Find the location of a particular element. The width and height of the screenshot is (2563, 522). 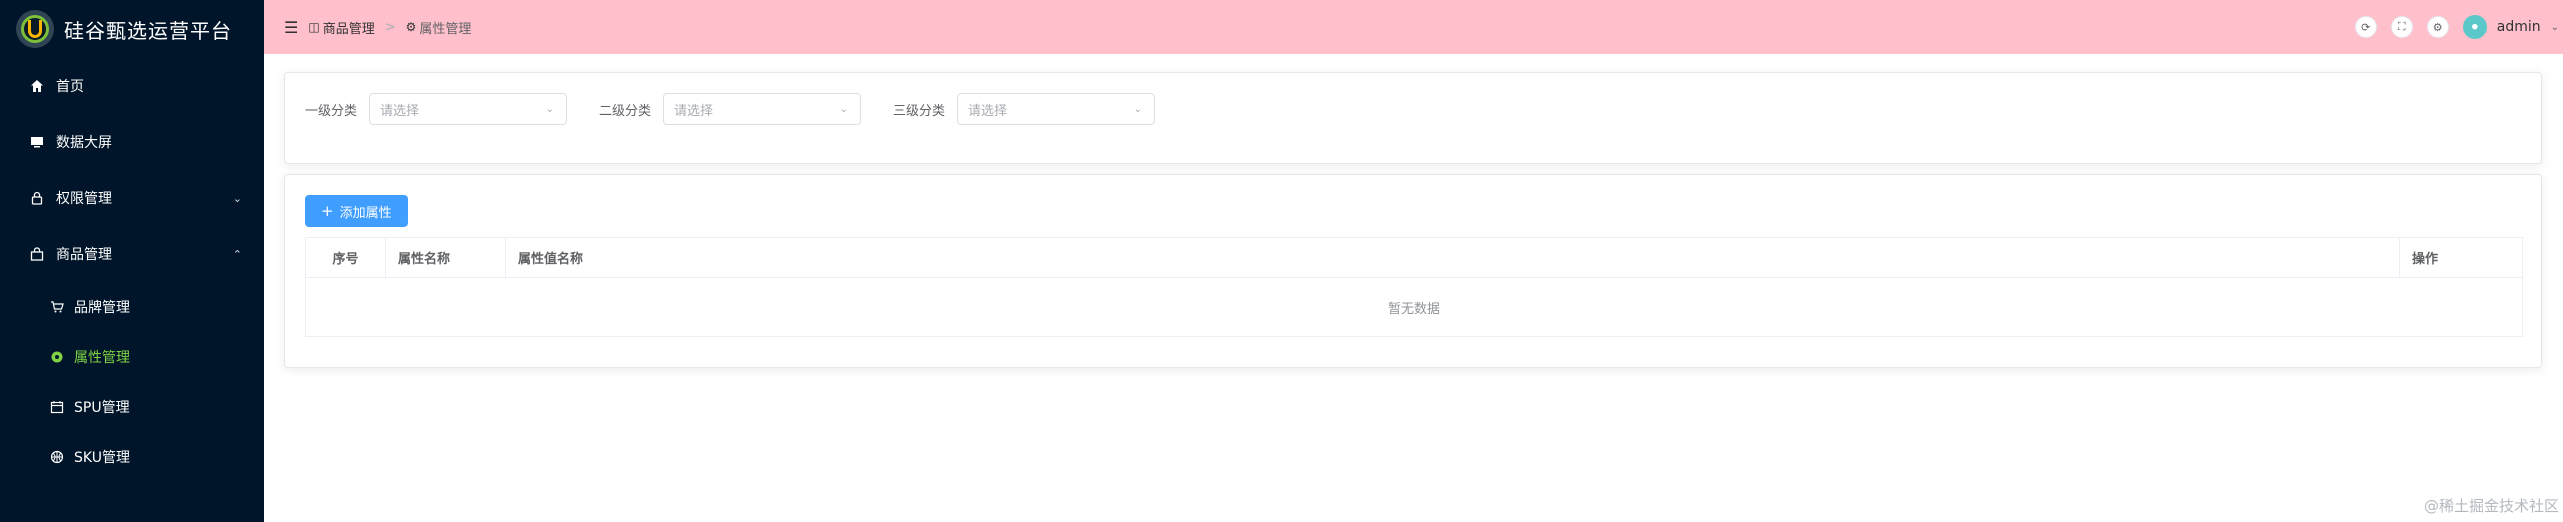

sidebar-subitem-label: 属性管理 is located at coordinates (102, 358).